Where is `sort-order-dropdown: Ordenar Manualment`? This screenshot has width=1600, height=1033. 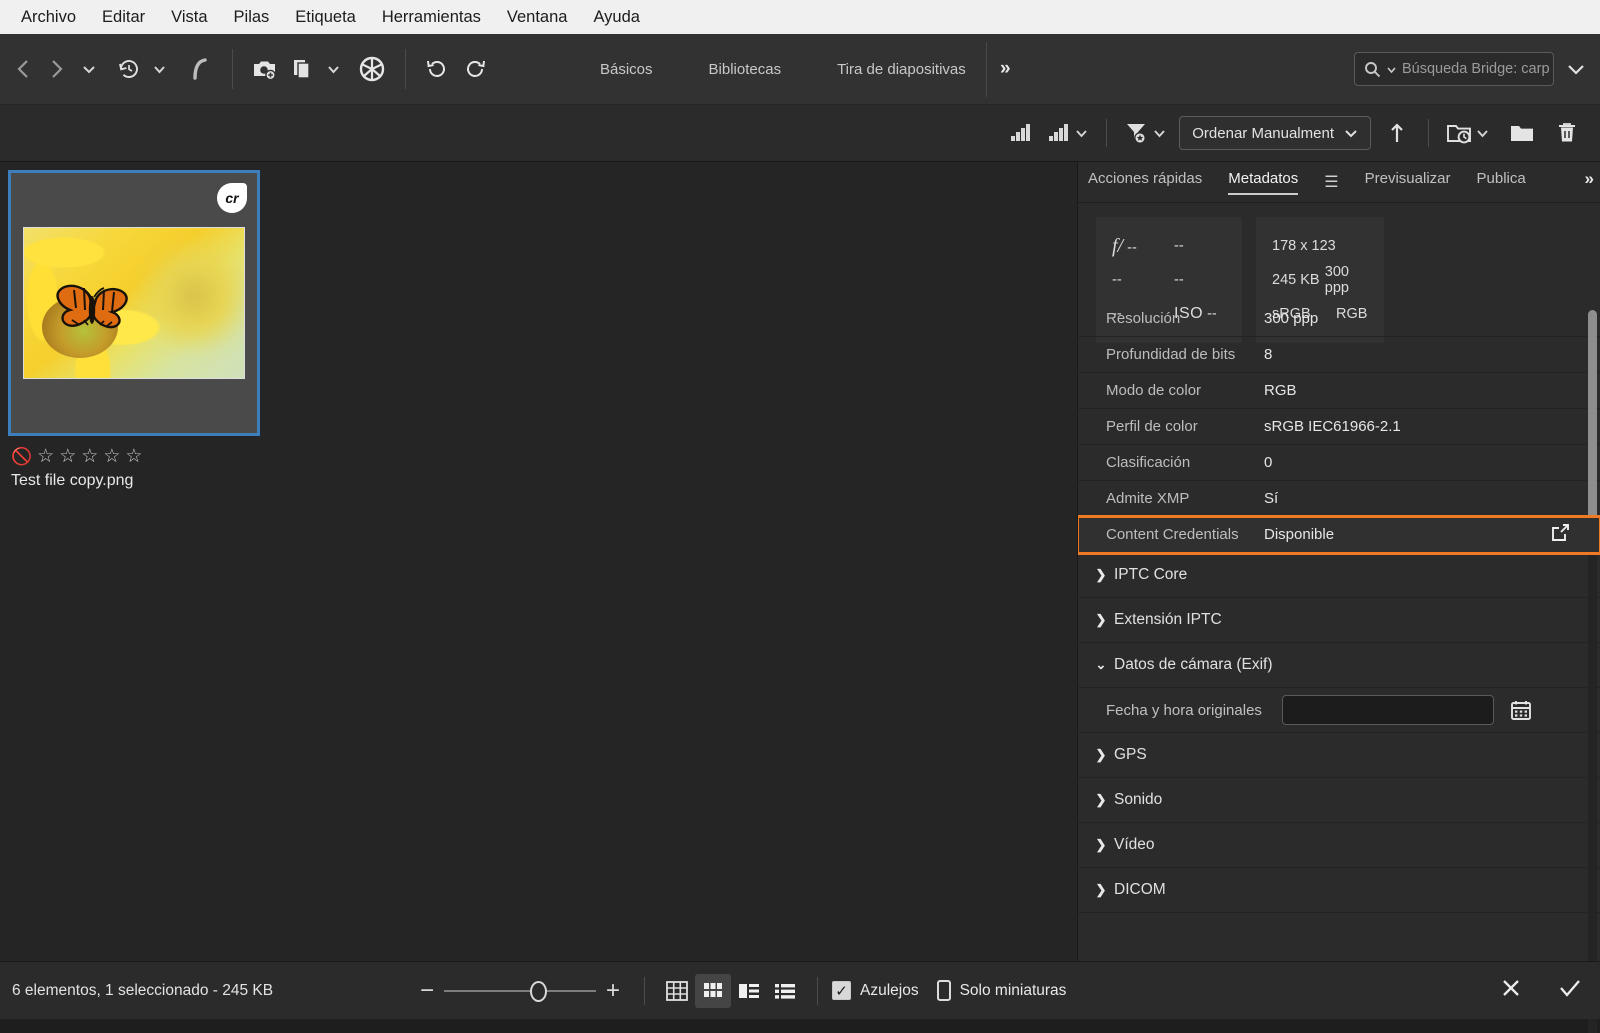 sort-order-dropdown: Ordenar Manualment is located at coordinates (1275, 133).